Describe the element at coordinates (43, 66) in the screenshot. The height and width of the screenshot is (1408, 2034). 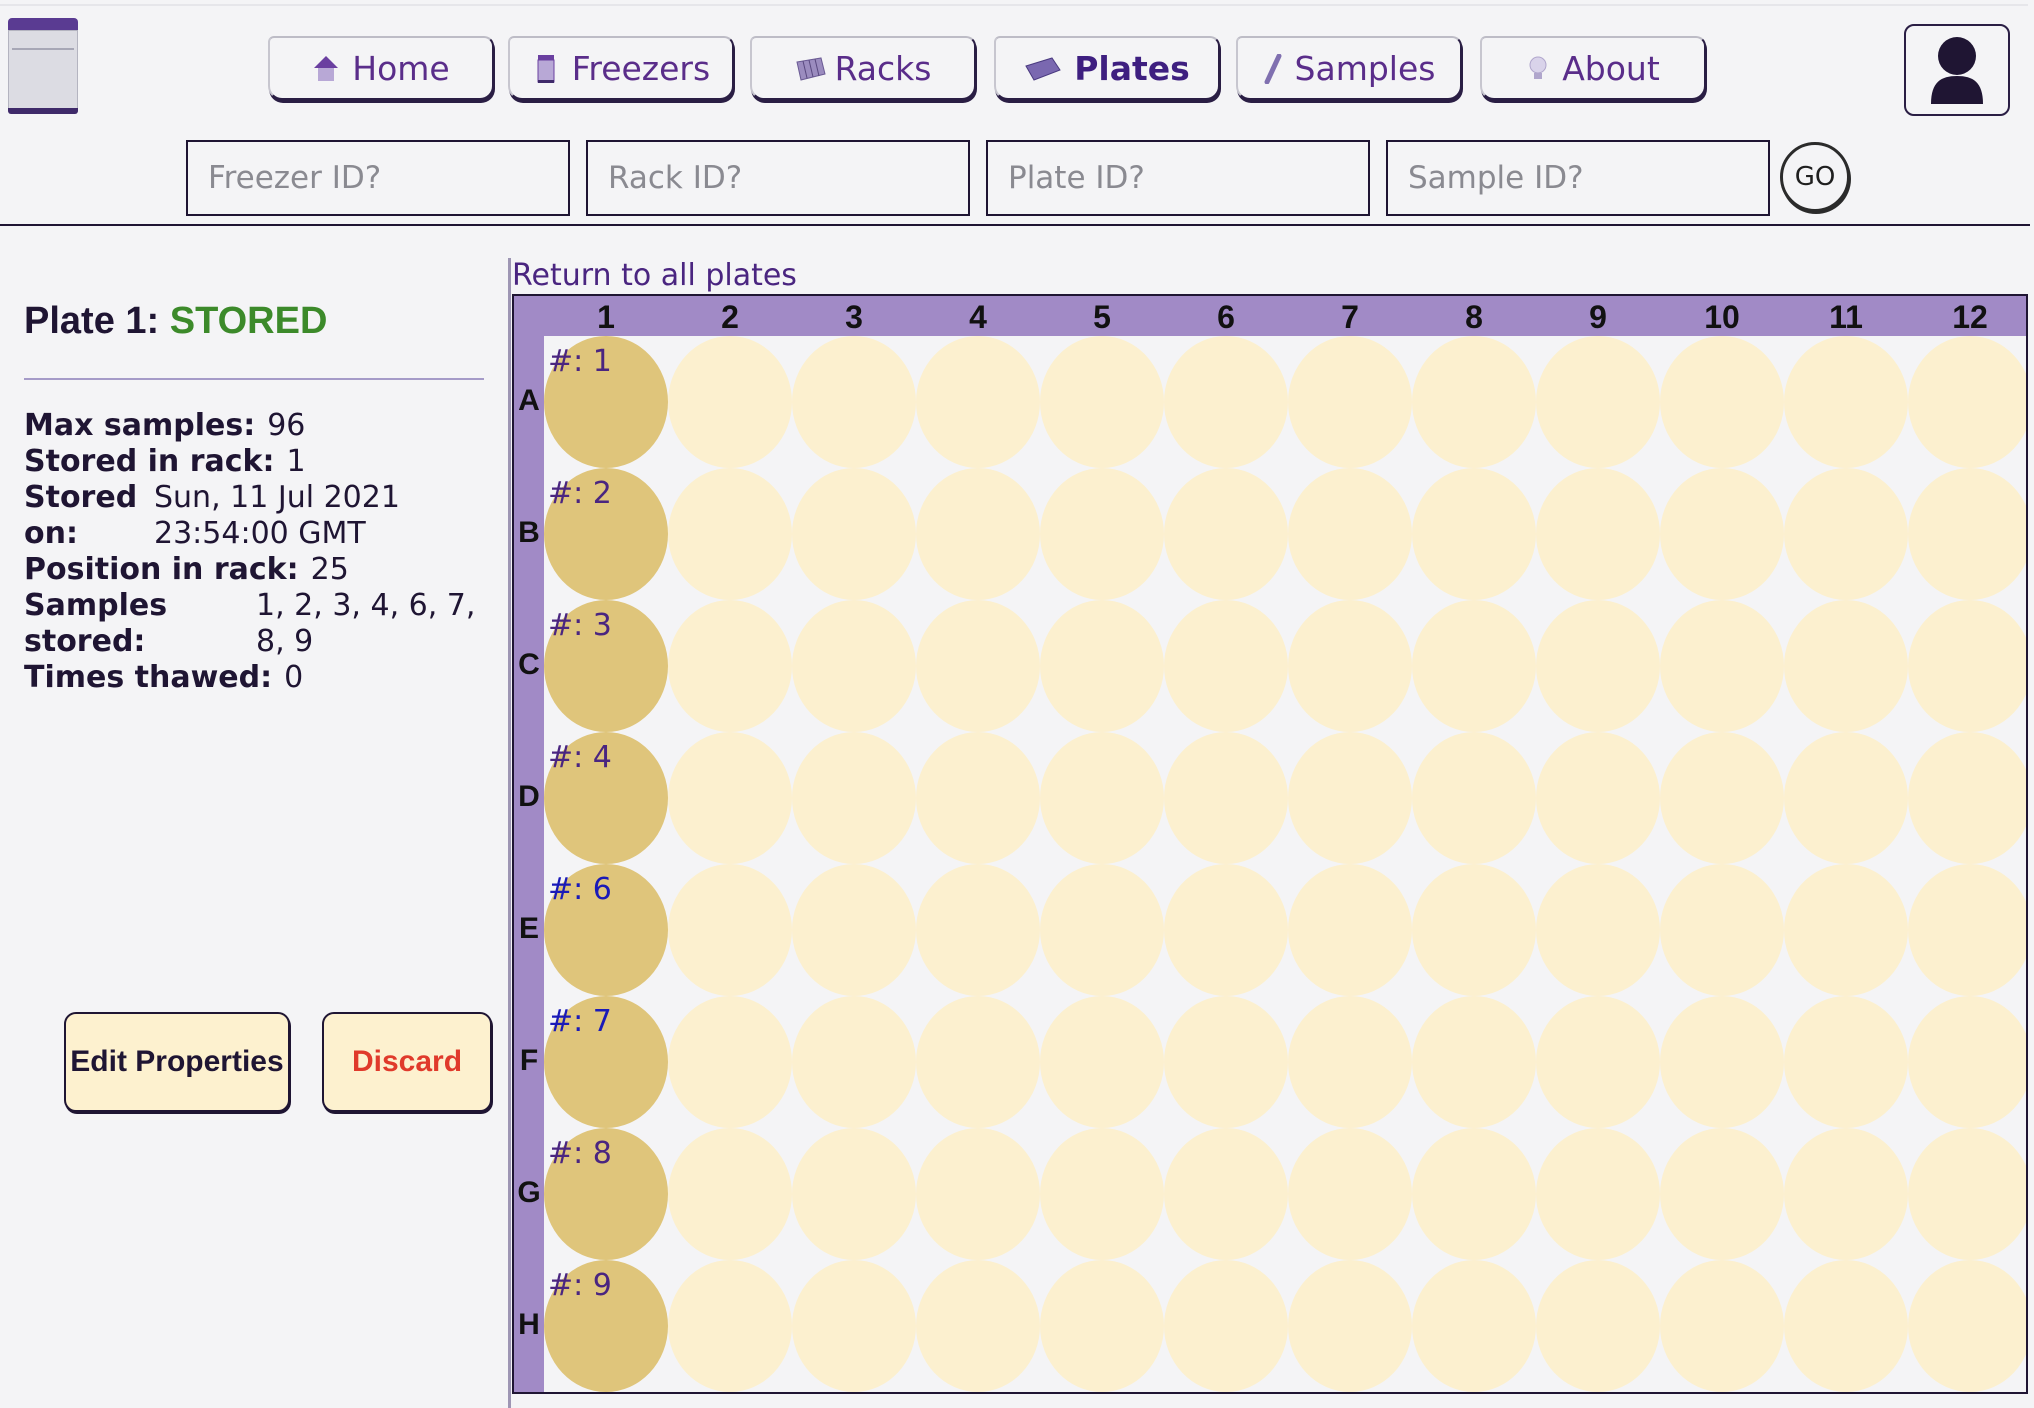
I see `freezer-logo-icon` at that location.